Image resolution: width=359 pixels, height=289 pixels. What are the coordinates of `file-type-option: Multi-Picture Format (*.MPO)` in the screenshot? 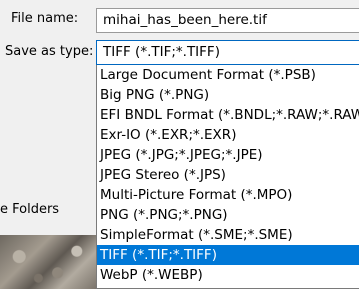 It's located at (228, 195).